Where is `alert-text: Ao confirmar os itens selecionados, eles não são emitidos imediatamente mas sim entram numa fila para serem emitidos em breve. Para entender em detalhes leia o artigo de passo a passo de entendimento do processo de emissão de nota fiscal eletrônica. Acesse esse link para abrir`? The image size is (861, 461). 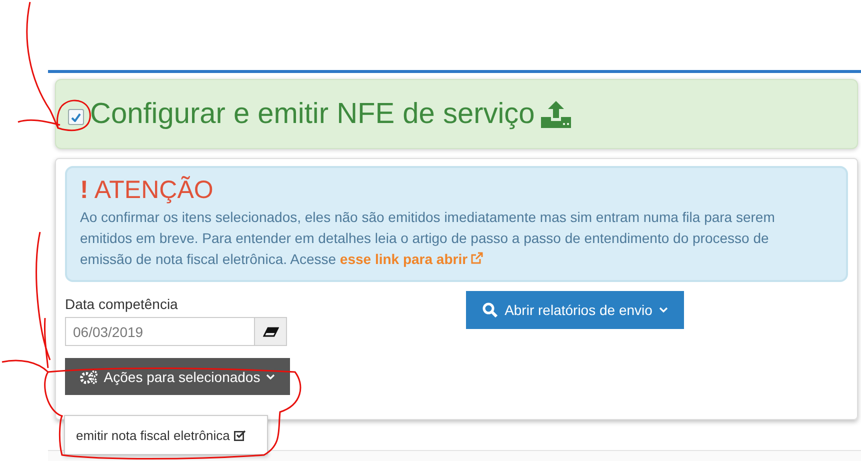 alert-text: Ao confirmar os itens selecionados, eles não são emitidos imediatamente mas sim entram numa fila para serem emitidos em breve. Para entender em detalhes leia o artigo de passo a passo de entendimento do processo de emissão de nota fiscal eletrônica. Acesse esse link para abrir is located at coordinates (428, 238).